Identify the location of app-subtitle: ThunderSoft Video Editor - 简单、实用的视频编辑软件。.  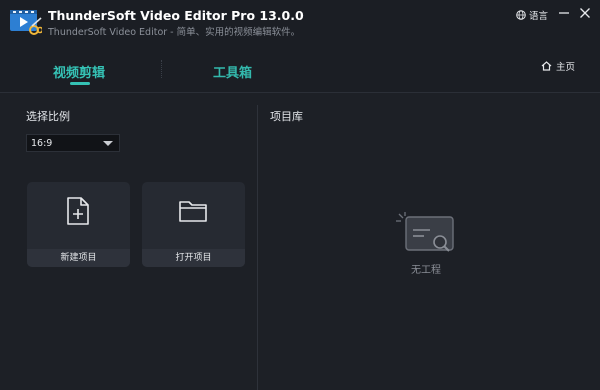
(174, 32).